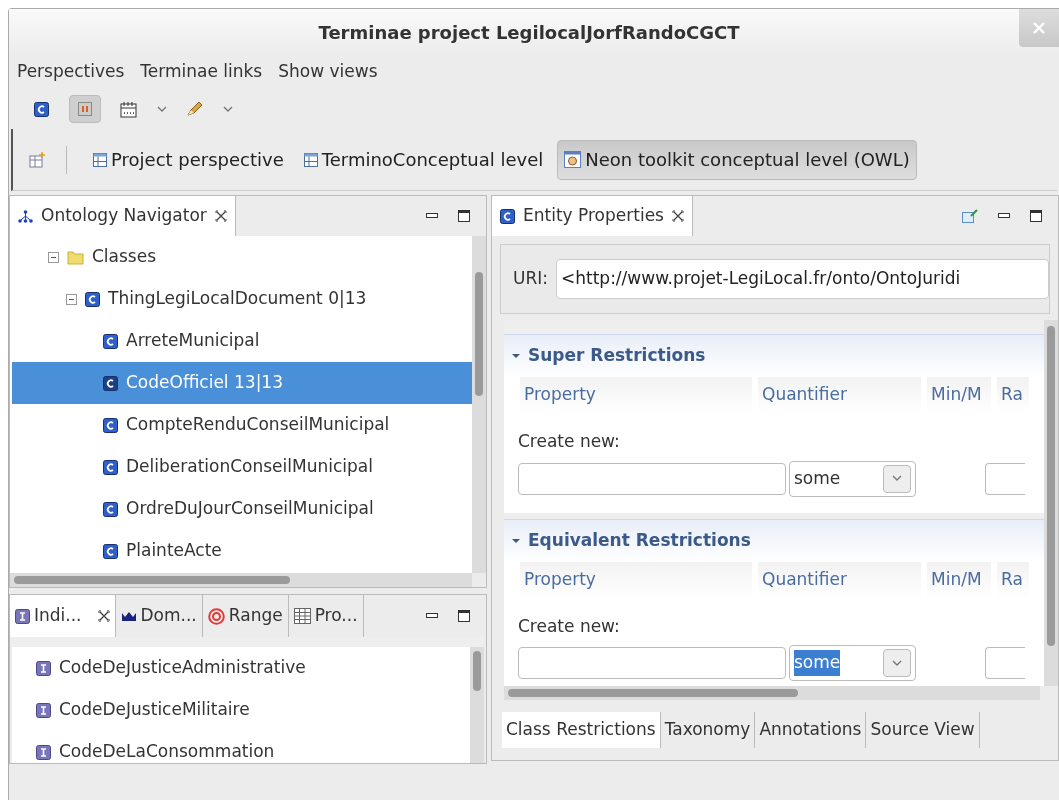 The image size is (1059, 800). What do you see at coordinates (302, 616) in the screenshot?
I see `grid-icon` at bounding box center [302, 616].